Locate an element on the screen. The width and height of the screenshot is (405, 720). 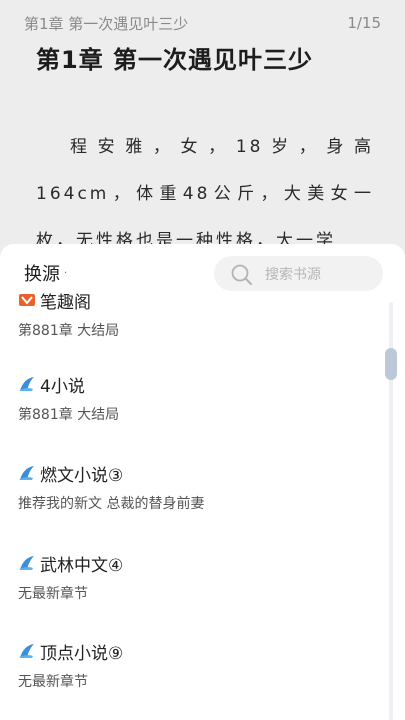
source-name: 笔趣阁 is located at coordinates (65, 302).